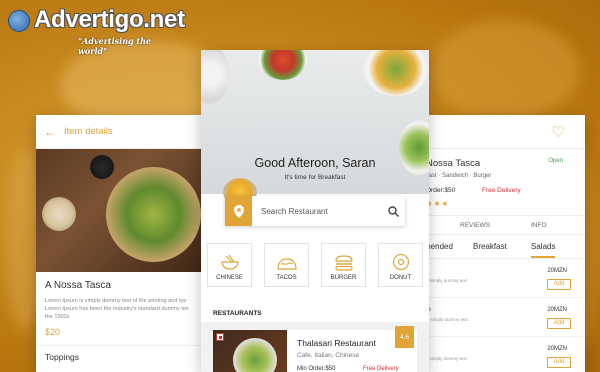 The image size is (600, 372). What do you see at coordinates (19, 21) in the screenshot?
I see `globe-icon` at bounding box center [19, 21].